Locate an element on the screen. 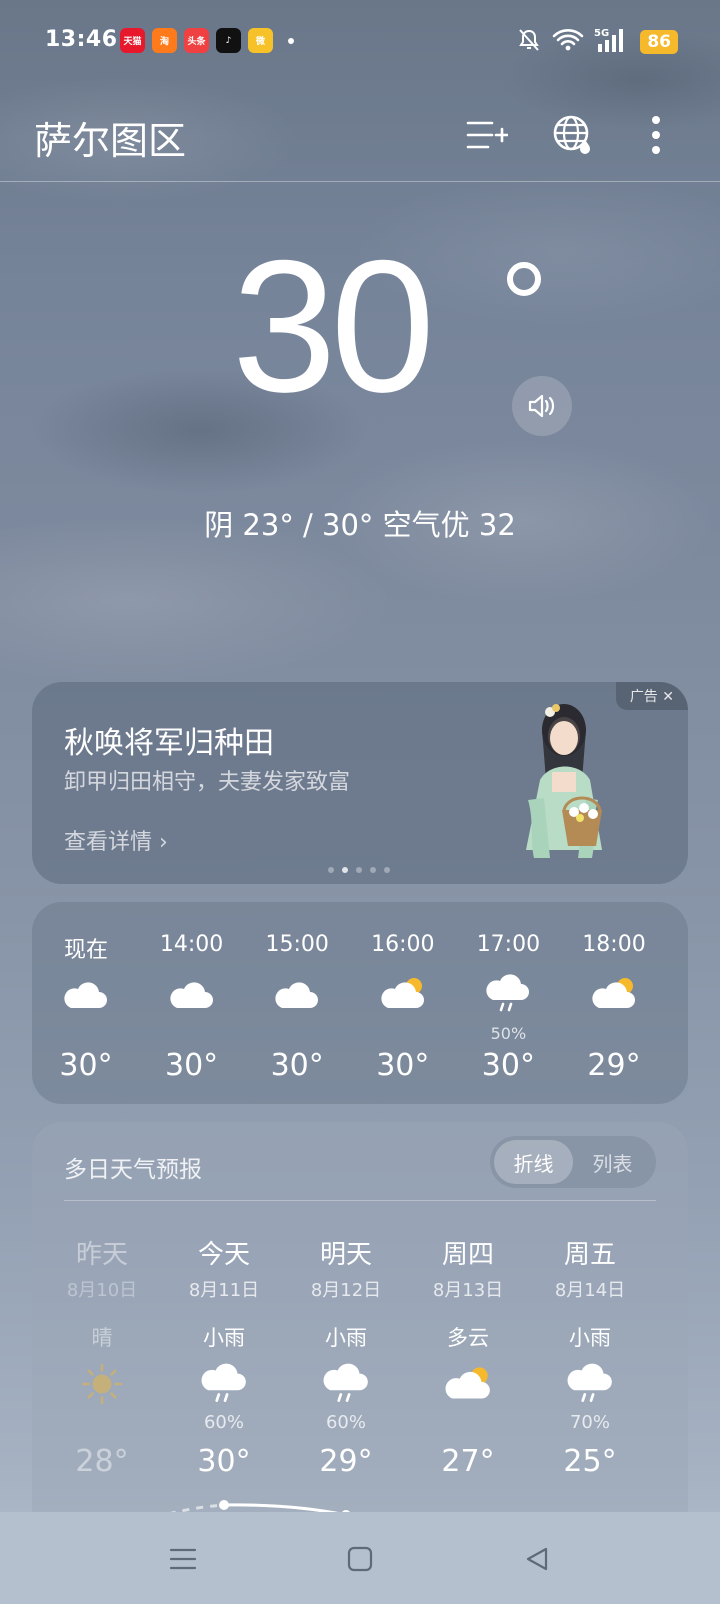 The image size is (720, 1604). hour-time: 17:00 is located at coordinates (508, 944).